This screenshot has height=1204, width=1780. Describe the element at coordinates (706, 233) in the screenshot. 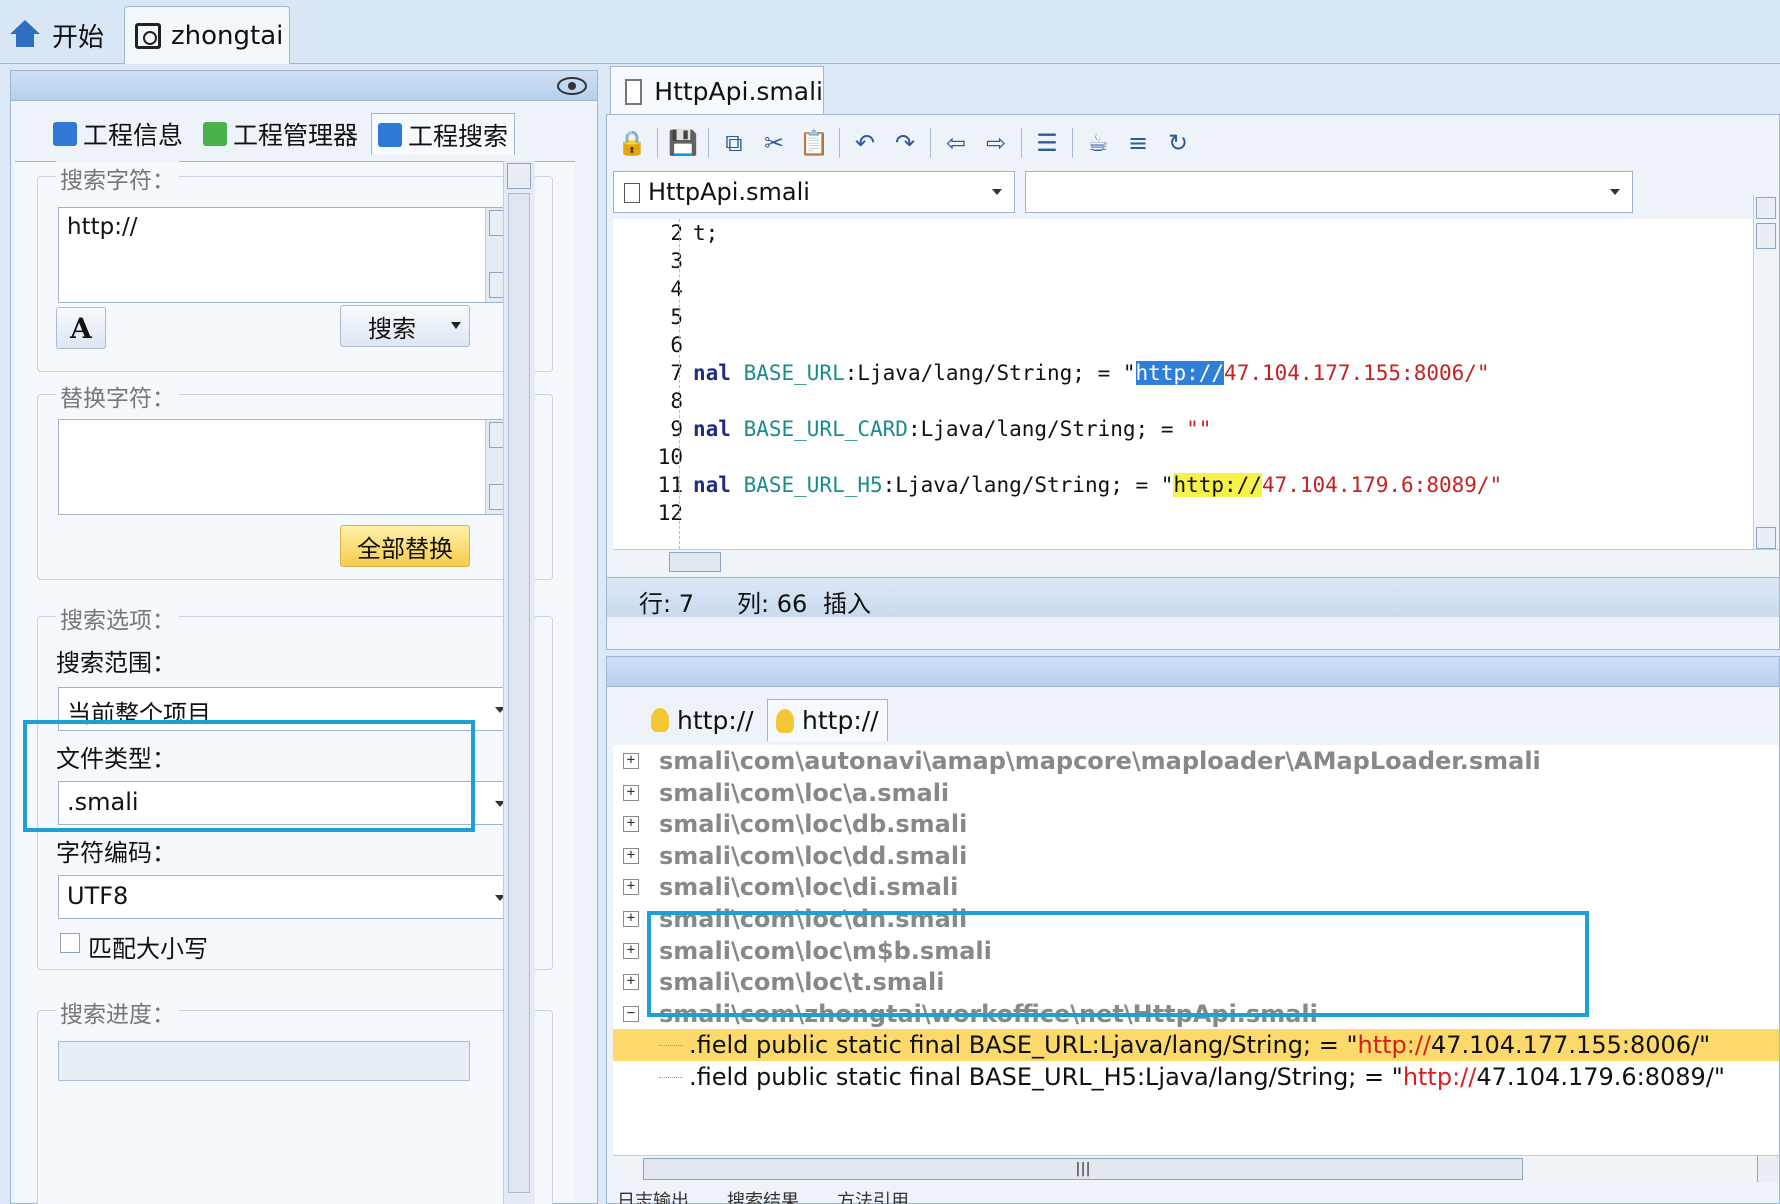

I see `code-text: t;` at that location.